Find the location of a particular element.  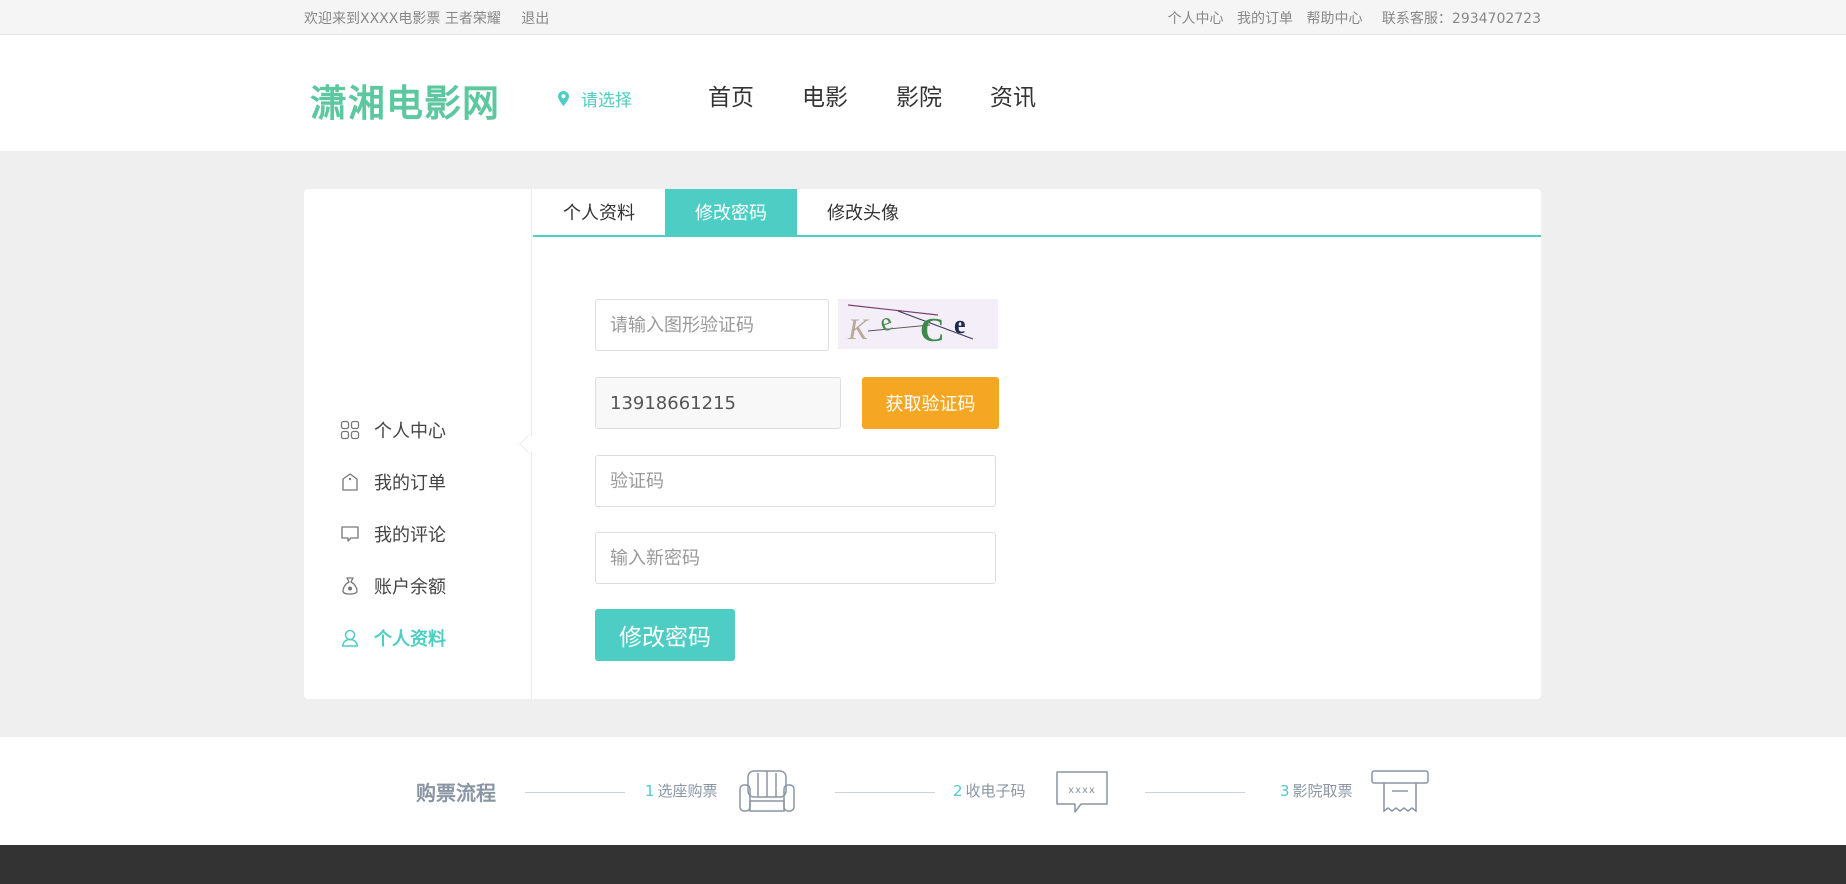

top-link-help-center: 帮助中心 is located at coordinates (1334, 19).